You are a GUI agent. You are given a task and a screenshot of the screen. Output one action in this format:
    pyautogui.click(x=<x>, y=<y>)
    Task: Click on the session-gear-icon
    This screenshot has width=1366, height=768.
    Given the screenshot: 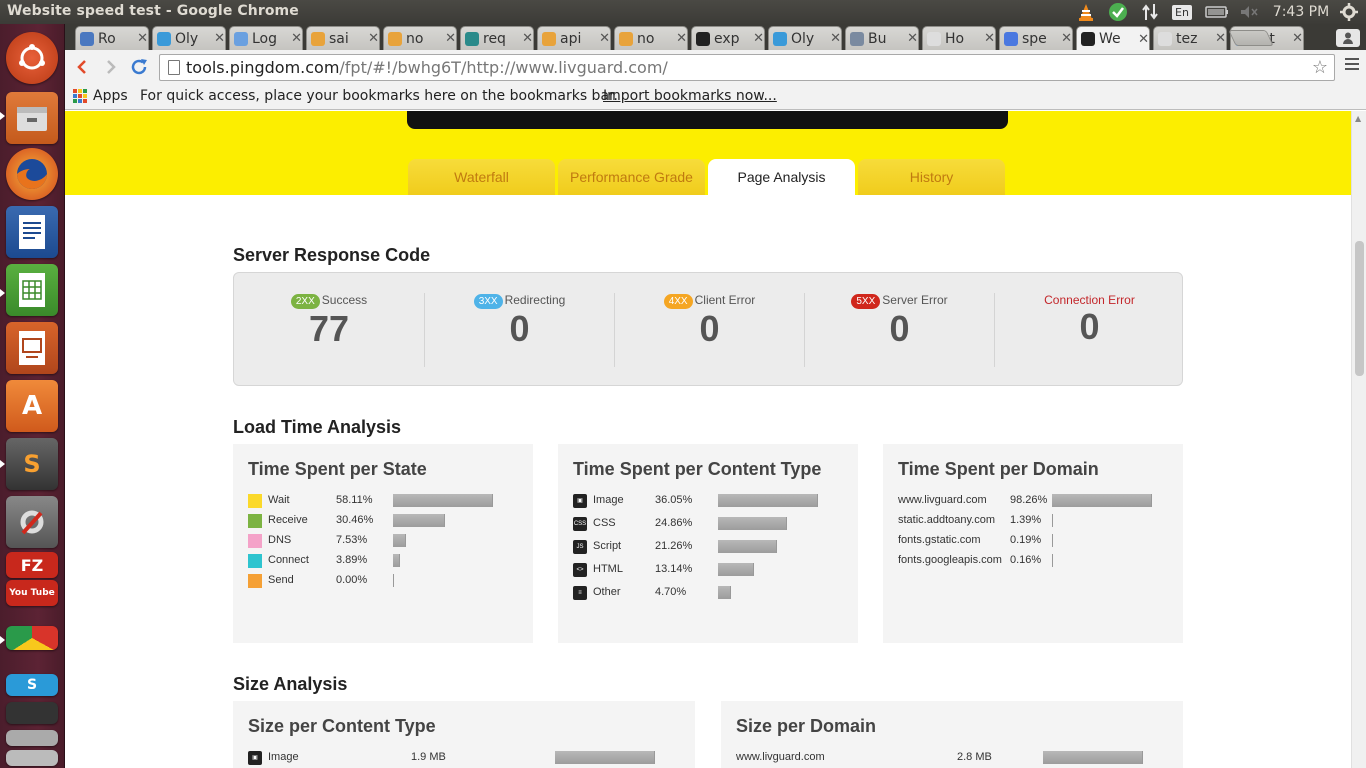 What is the action you would take?
    pyautogui.click(x=1349, y=12)
    